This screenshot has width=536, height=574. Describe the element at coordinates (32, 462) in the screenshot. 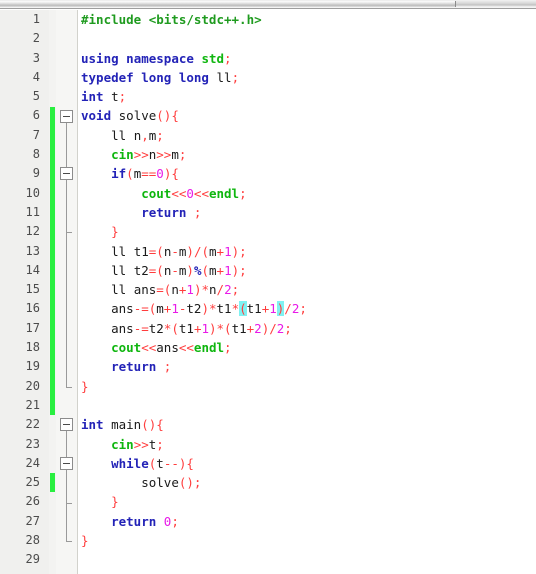

I see `line-number: 24` at that location.